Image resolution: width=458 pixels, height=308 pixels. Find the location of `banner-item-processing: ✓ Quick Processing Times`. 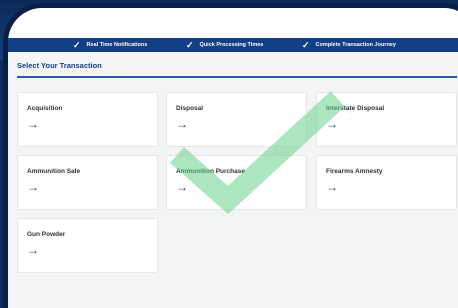

banner-item-processing: ✓ Quick Processing Times is located at coordinates (224, 45).